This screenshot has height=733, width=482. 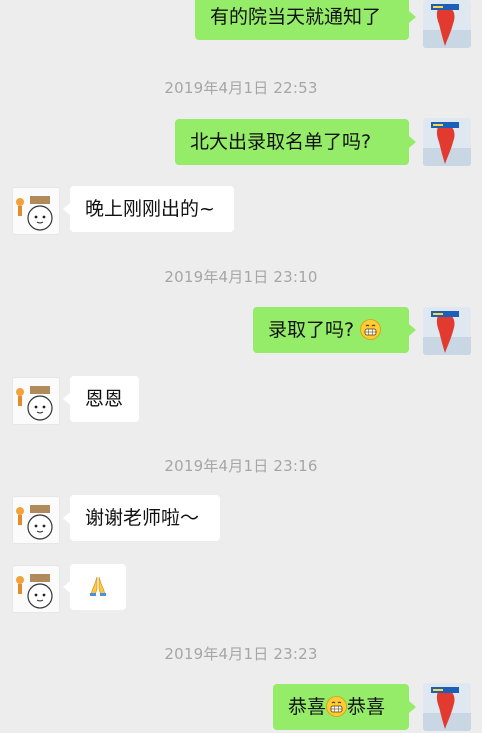 I want to click on message-bubble: 谢谢老师啦～, so click(x=141, y=518).